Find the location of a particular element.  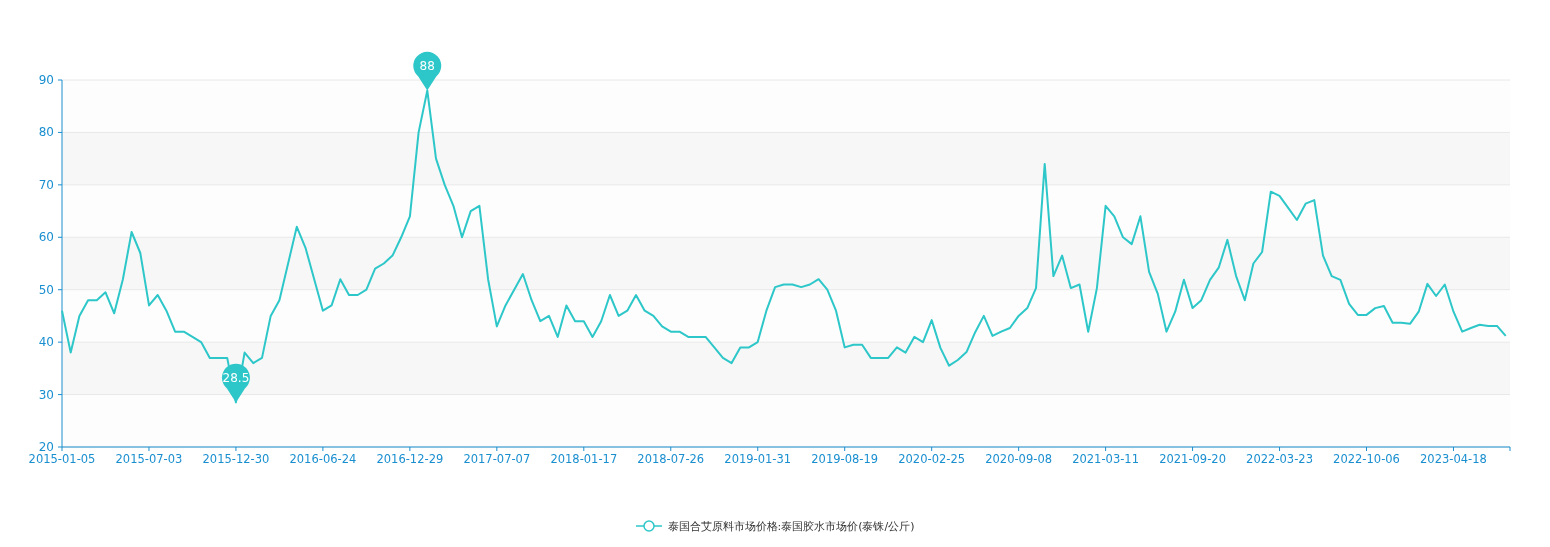

y-axis-label: 70 is located at coordinates (46, 184).